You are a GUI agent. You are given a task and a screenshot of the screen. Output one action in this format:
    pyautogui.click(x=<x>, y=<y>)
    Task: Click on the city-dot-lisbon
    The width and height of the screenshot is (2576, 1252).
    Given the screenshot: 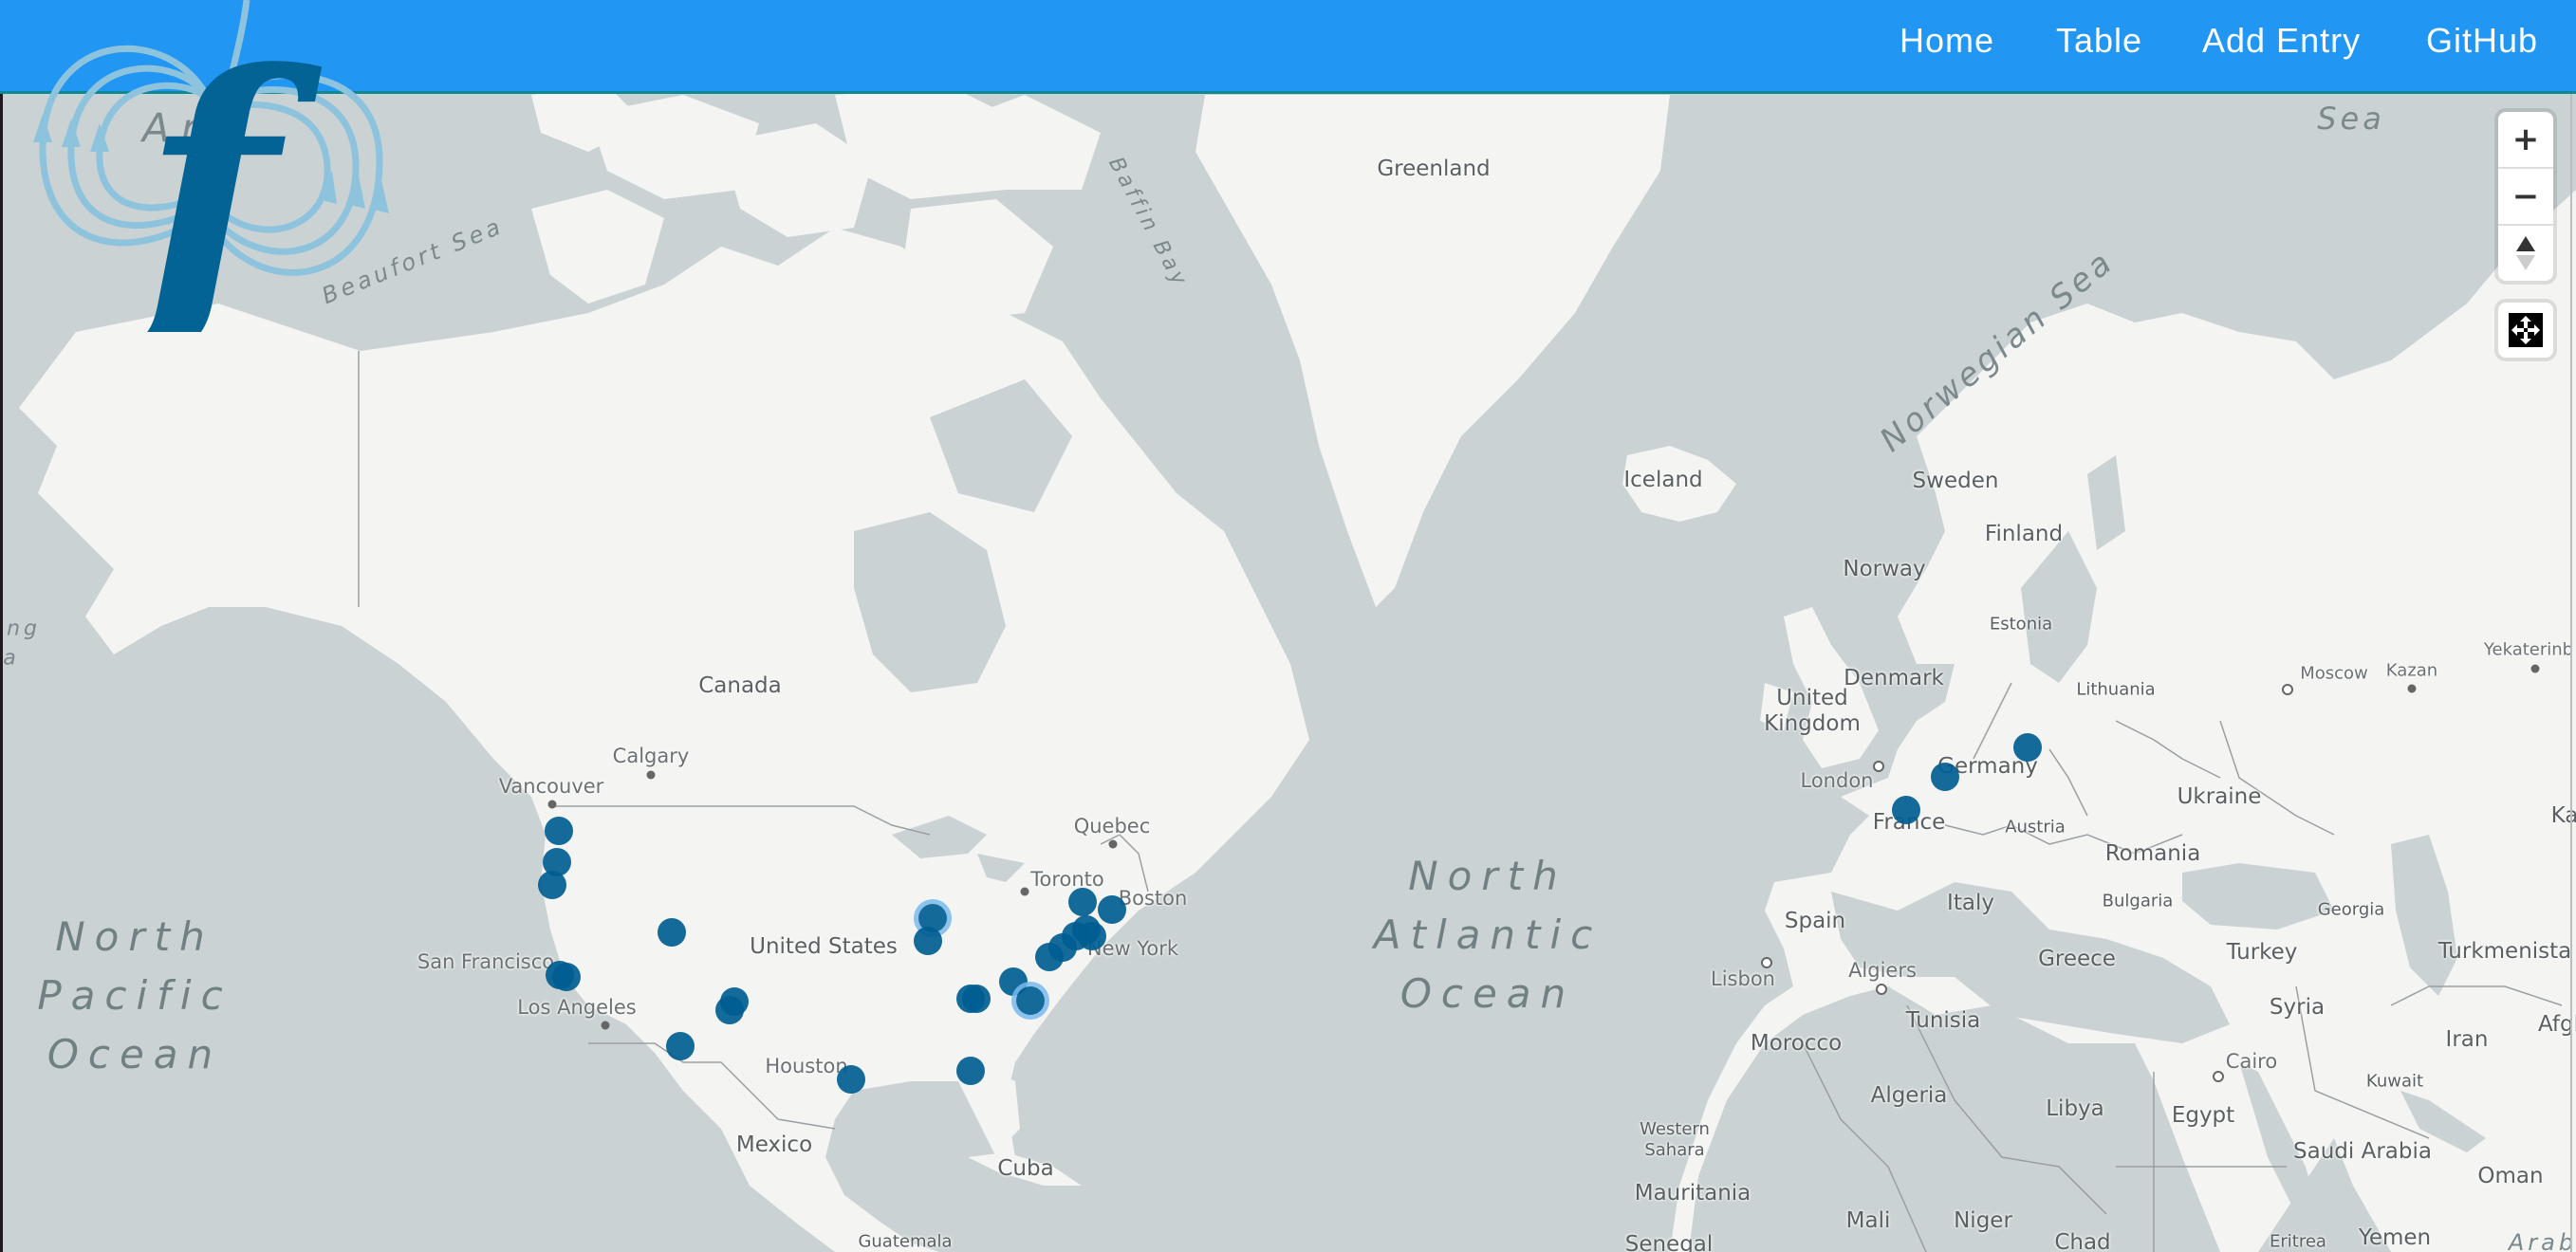 What is the action you would take?
    pyautogui.click(x=1766, y=962)
    